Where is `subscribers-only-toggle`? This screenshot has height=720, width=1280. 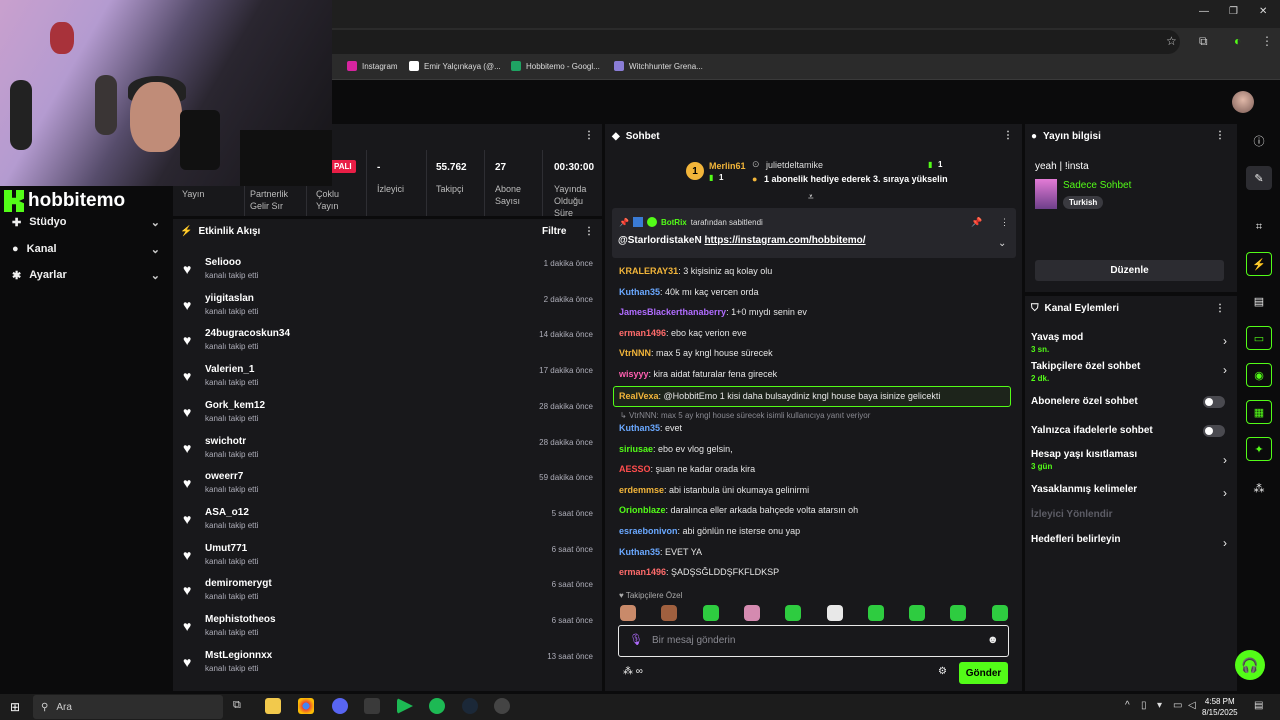 subscribers-only-toggle is located at coordinates (1214, 402).